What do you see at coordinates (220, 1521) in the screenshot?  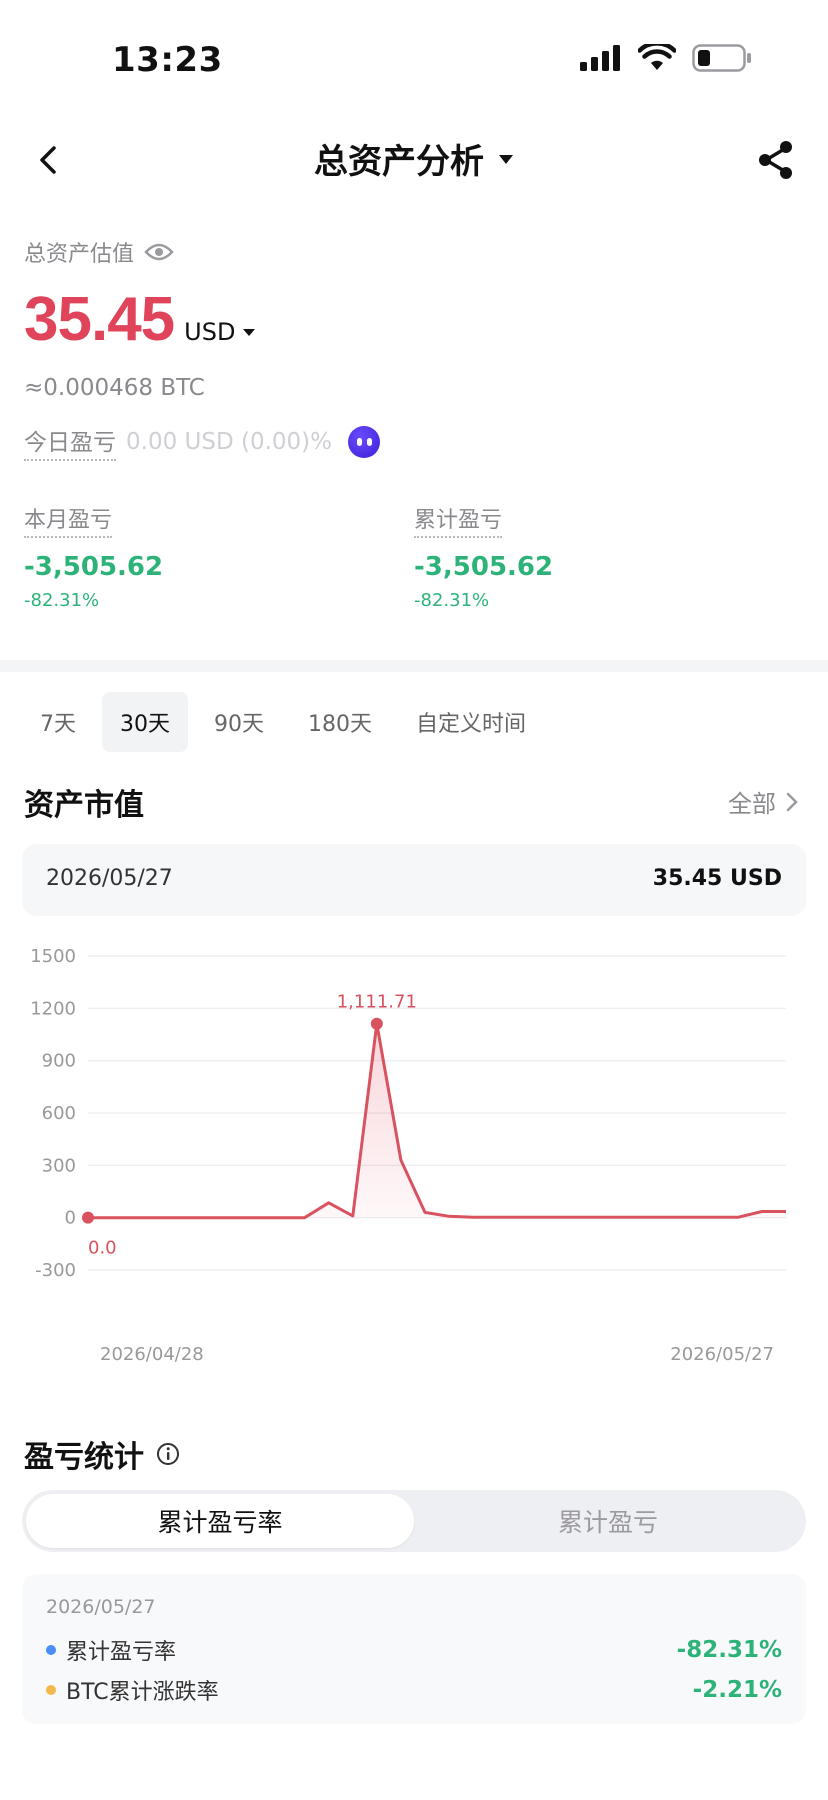 I see `seg-cumulative-rate: 累计盈亏率` at bounding box center [220, 1521].